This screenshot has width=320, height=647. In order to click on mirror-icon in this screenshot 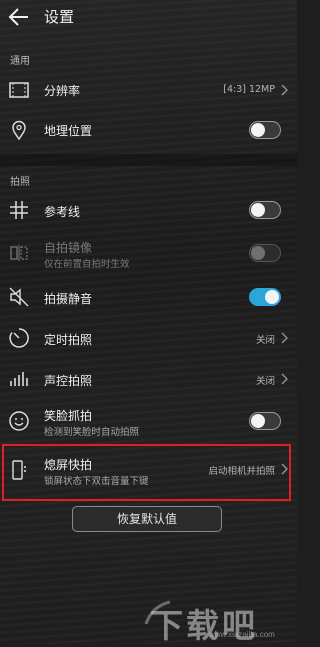, I will do `click(19, 253)`.